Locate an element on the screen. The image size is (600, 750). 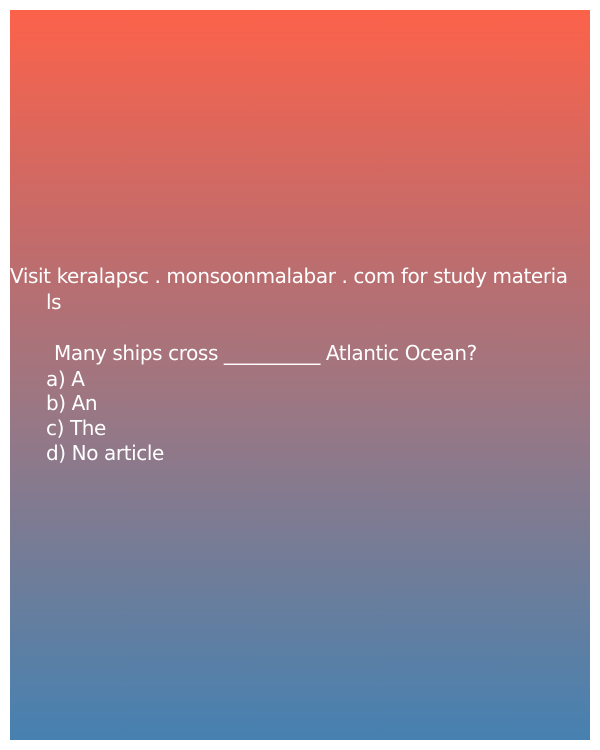
option-c: c) The is located at coordinates (76, 428).